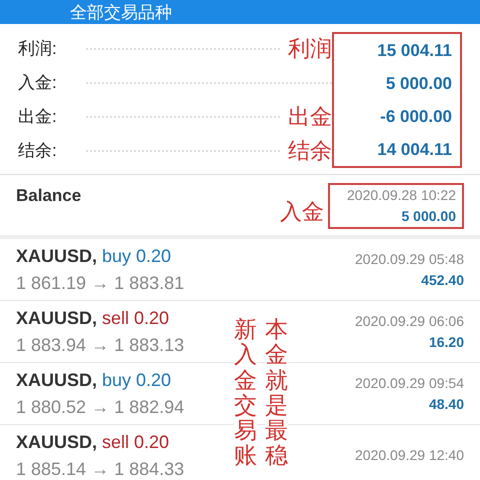 This screenshot has width=480, height=480. Describe the element at coordinates (38, 117) in the screenshot. I see `summary-label: 出金:` at that location.